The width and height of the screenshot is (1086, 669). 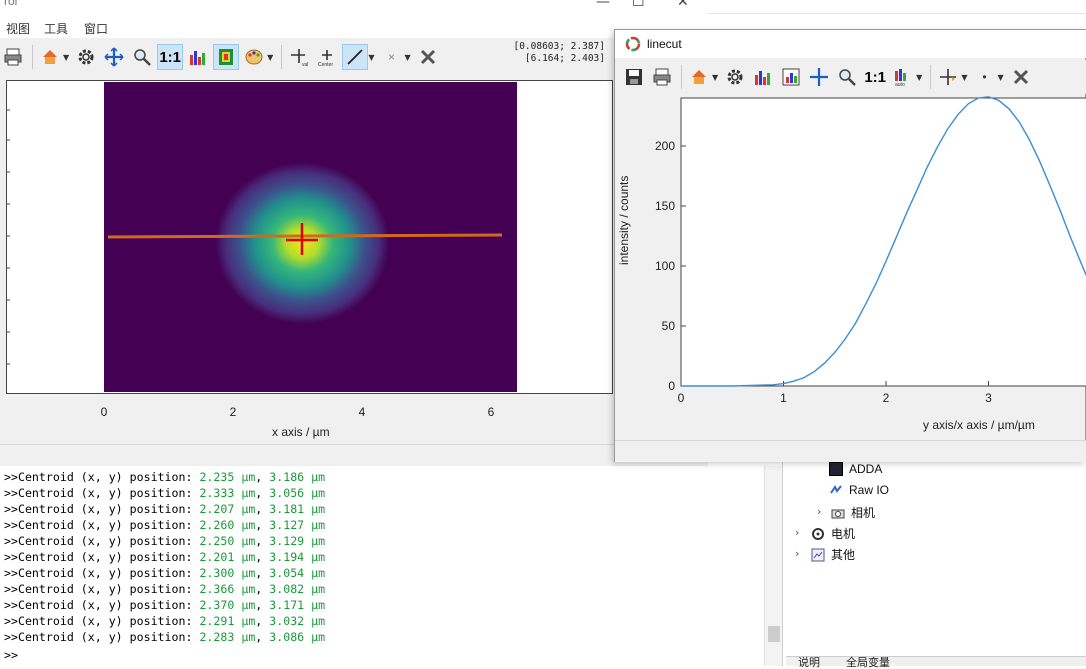 What do you see at coordinates (391, 57) in the screenshot?
I see `point-marker-icon: ×` at bounding box center [391, 57].